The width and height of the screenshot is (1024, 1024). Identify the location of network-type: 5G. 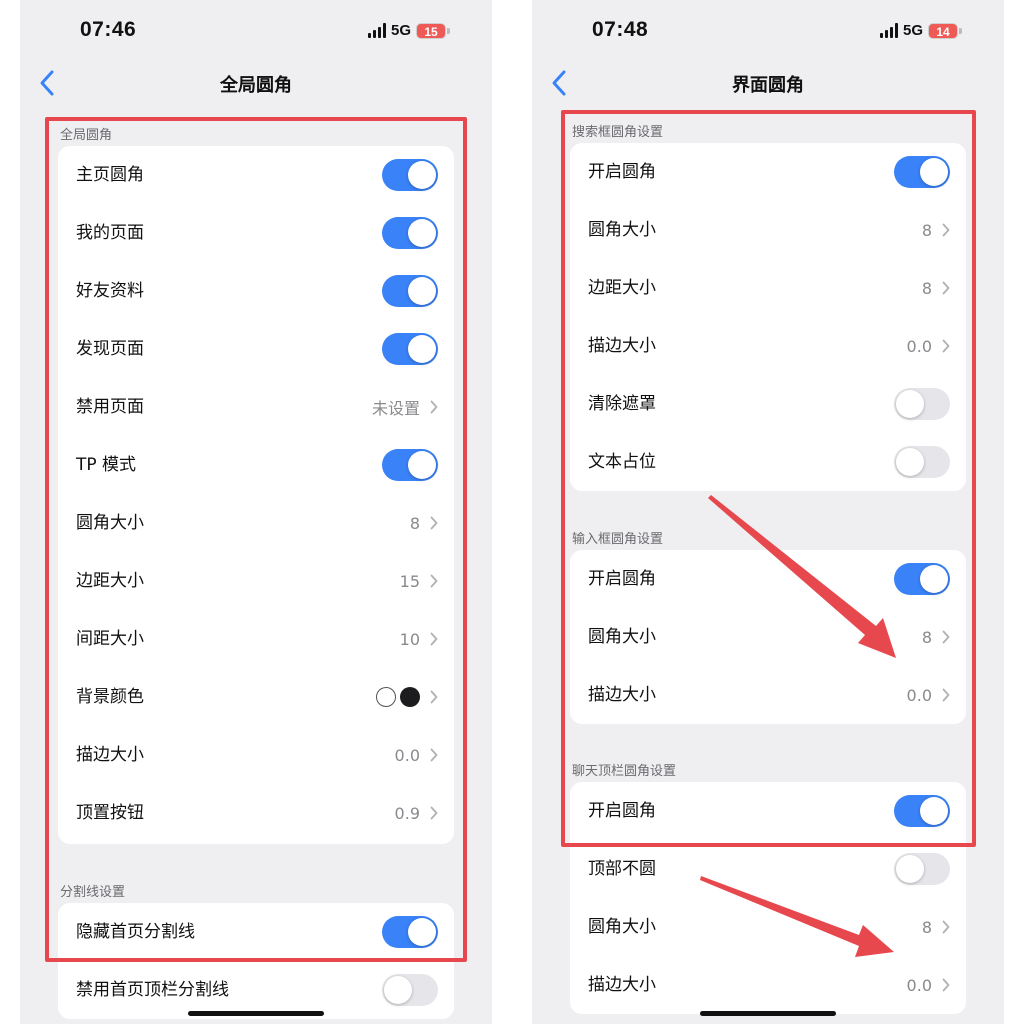
(400, 30).